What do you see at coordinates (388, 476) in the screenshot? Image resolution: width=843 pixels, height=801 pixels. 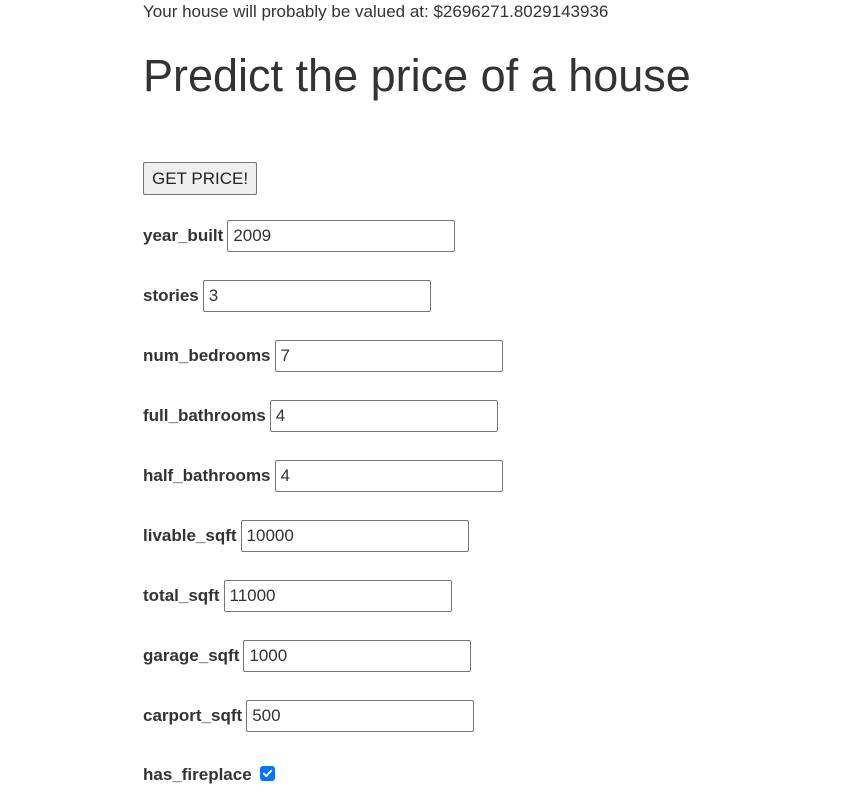 I see `half-bathrooms-input` at bounding box center [388, 476].